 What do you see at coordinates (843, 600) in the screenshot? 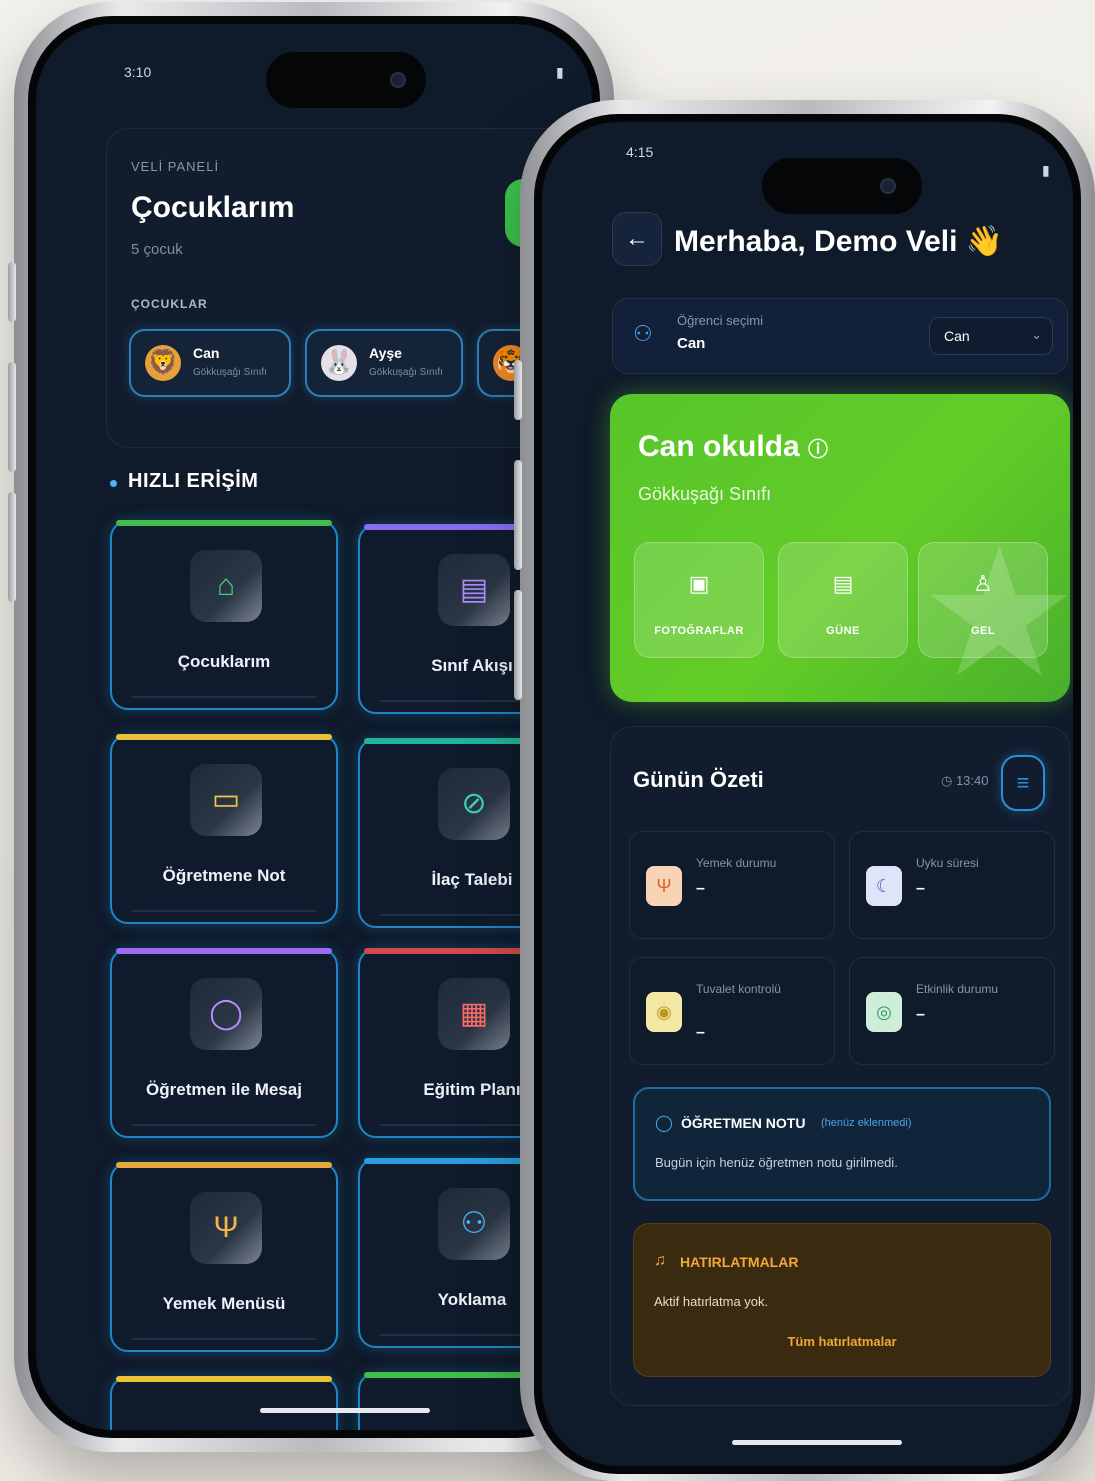
I see `day-button: ▤ GÜNE` at bounding box center [843, 600].